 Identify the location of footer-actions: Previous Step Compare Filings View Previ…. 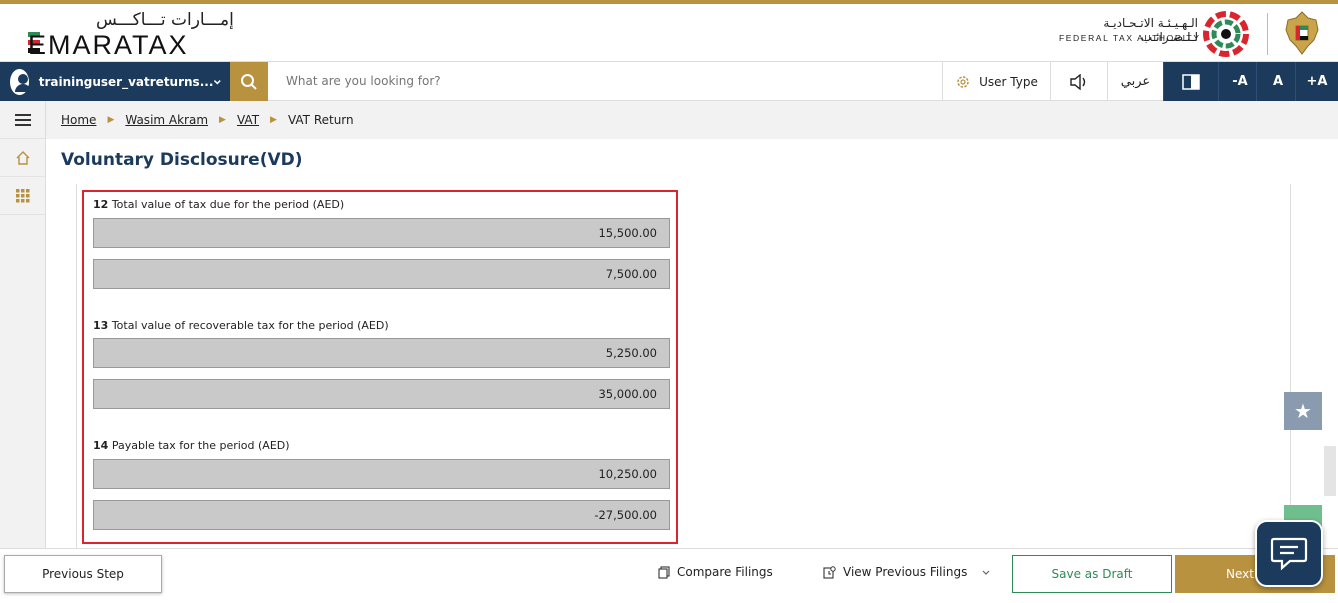
(669, 575).